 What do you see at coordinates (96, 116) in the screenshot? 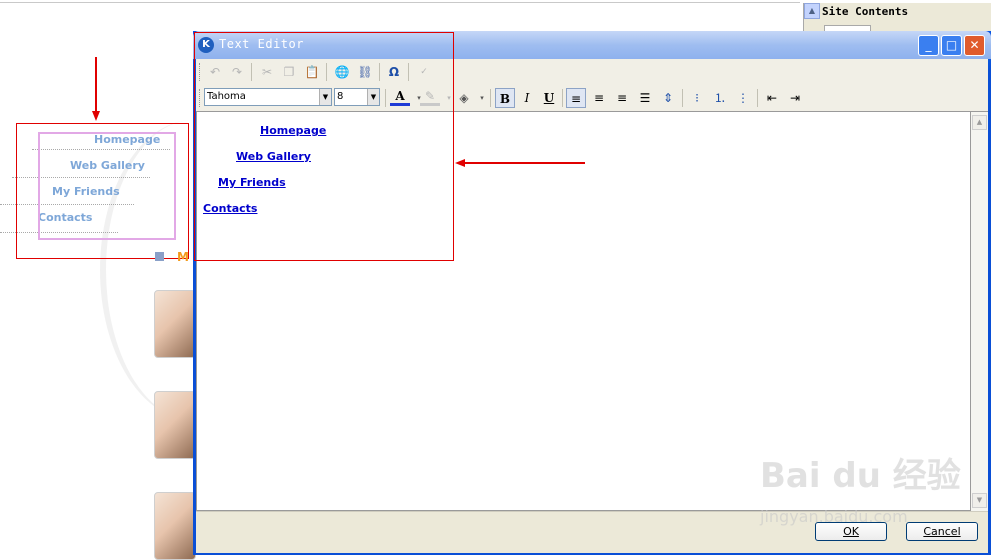
I see `annotation-arrow-down-head` at bounding box center [96, 116].